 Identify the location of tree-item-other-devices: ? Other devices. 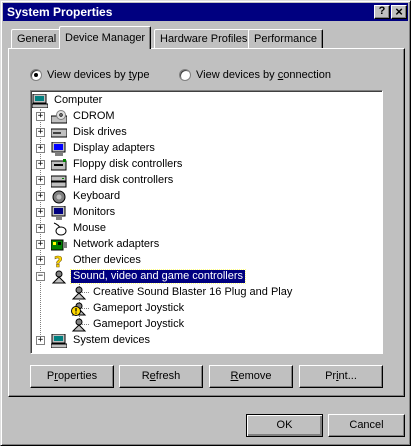
(97, 261).